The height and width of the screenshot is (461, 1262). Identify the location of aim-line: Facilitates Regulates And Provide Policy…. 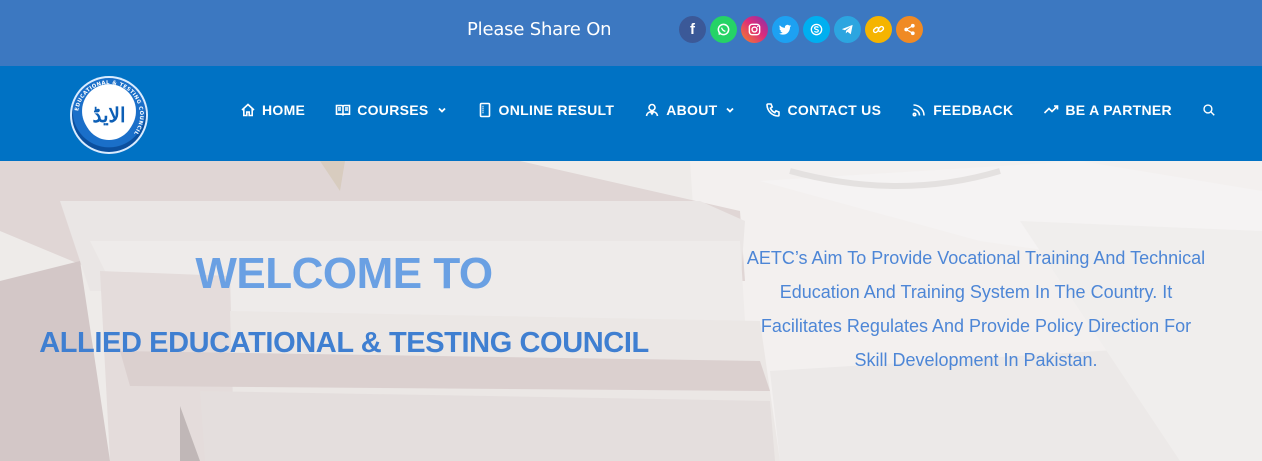
(976, 326).